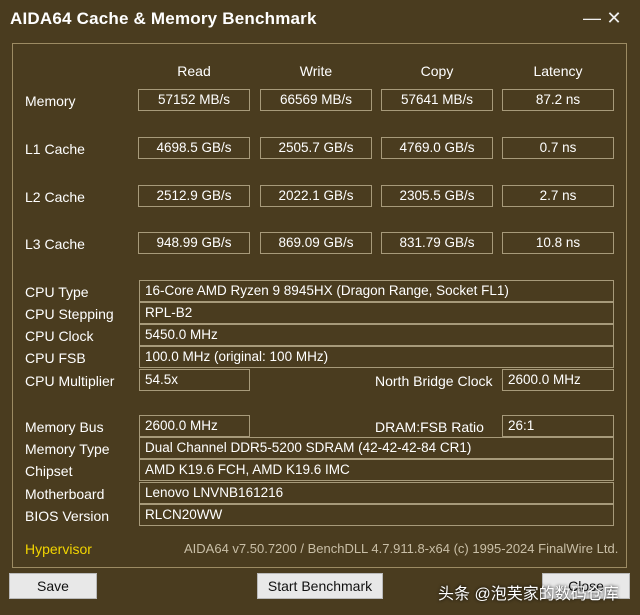  I want to click on cpu-fsb-value: 100.0 MHz (original: 100 MHz), so click(376, 357).